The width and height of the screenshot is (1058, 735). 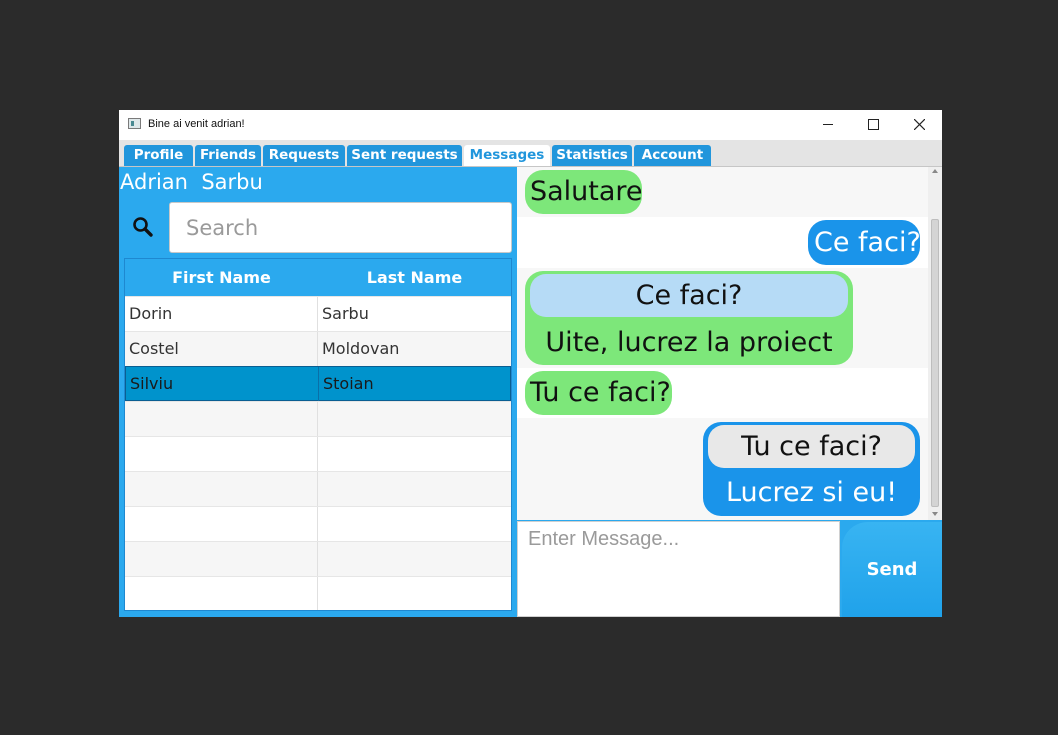 I want to click on column-header-first-name: First Name, so click(x=221, y=277).